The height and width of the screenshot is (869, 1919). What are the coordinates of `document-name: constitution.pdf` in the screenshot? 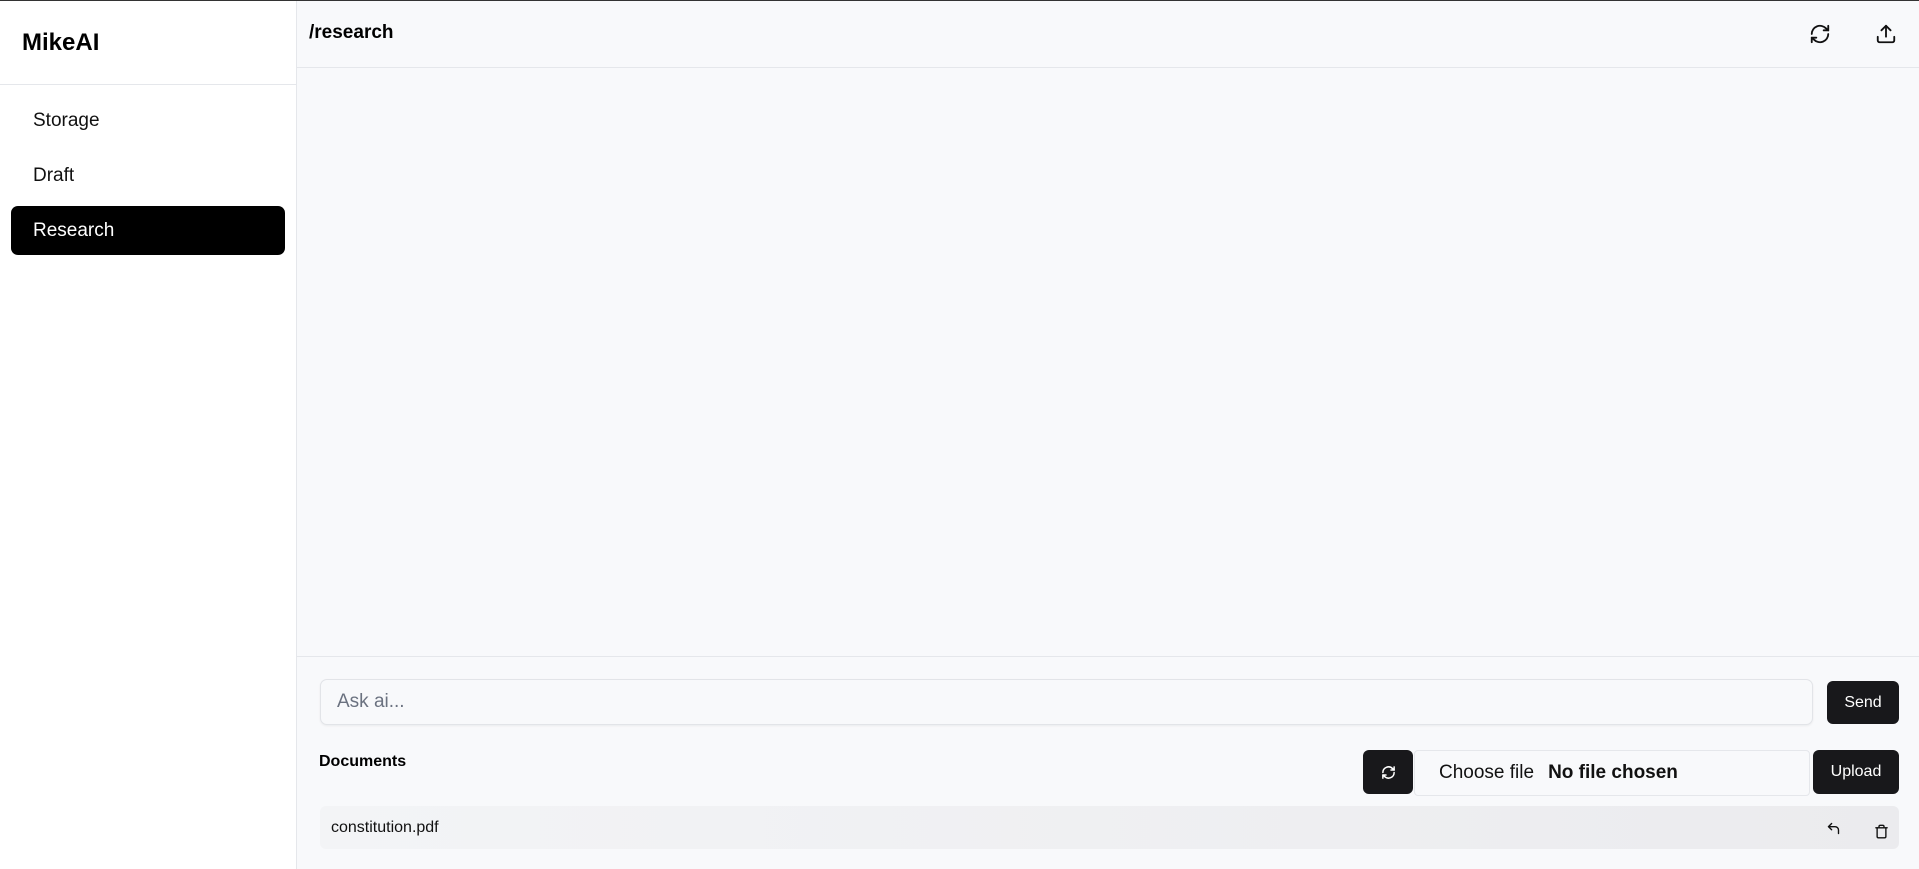 It's located at (385, 827).